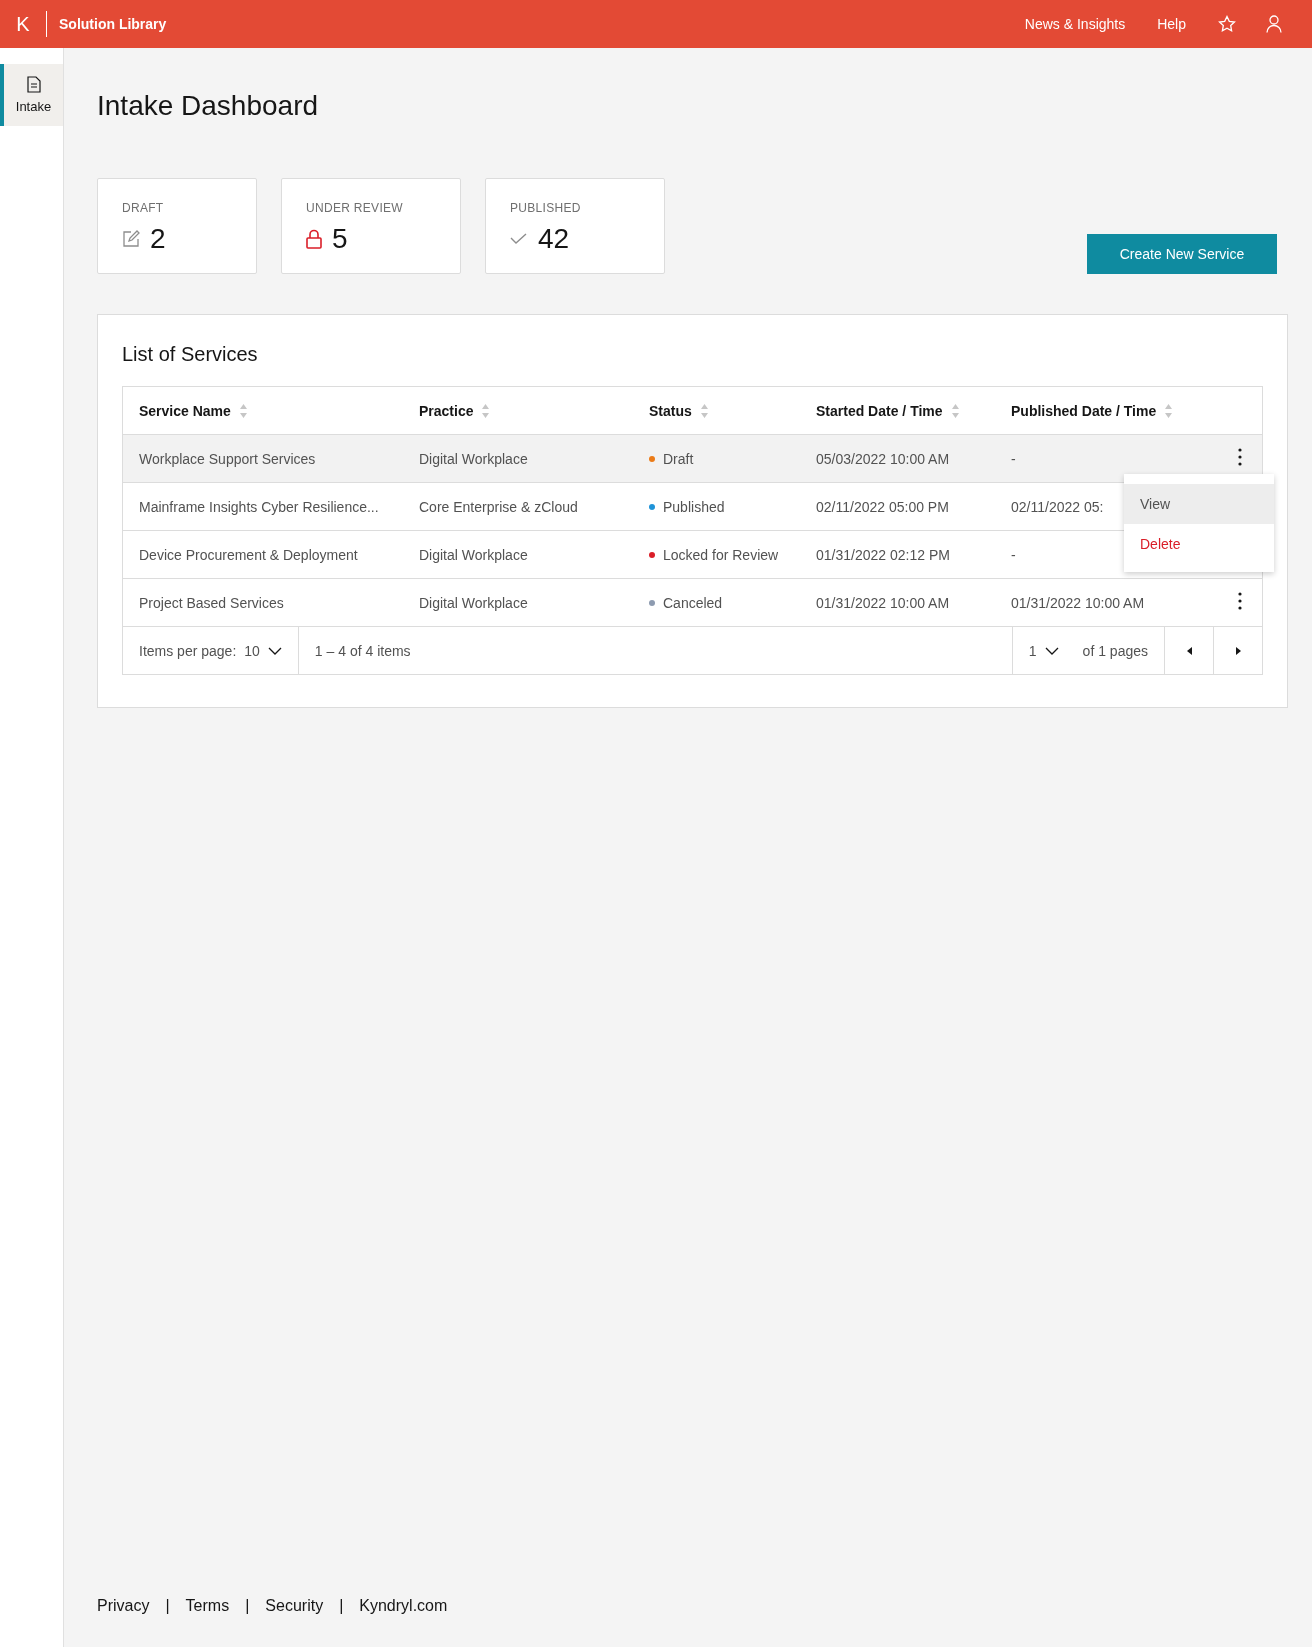  I want to click on footer-link: Terms, so click(207, 1606).